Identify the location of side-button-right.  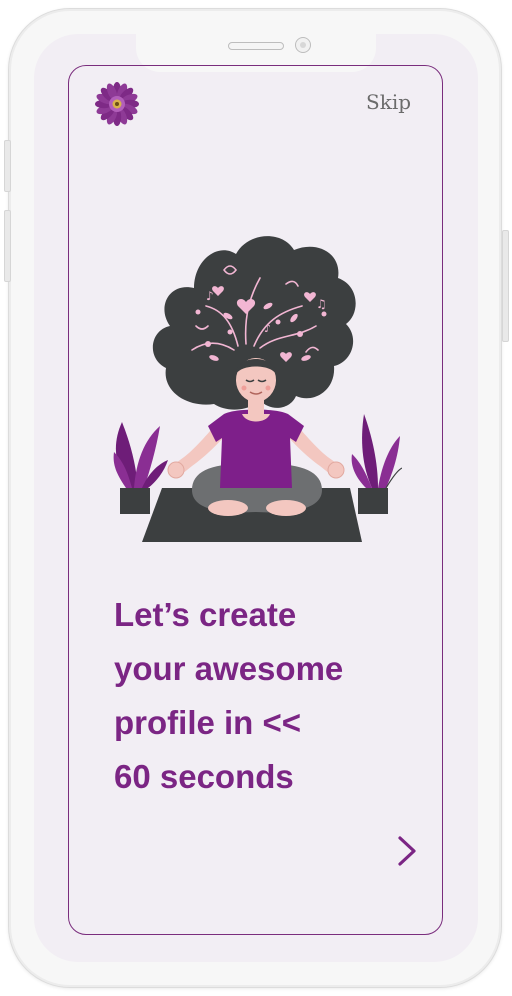
(505, 286).